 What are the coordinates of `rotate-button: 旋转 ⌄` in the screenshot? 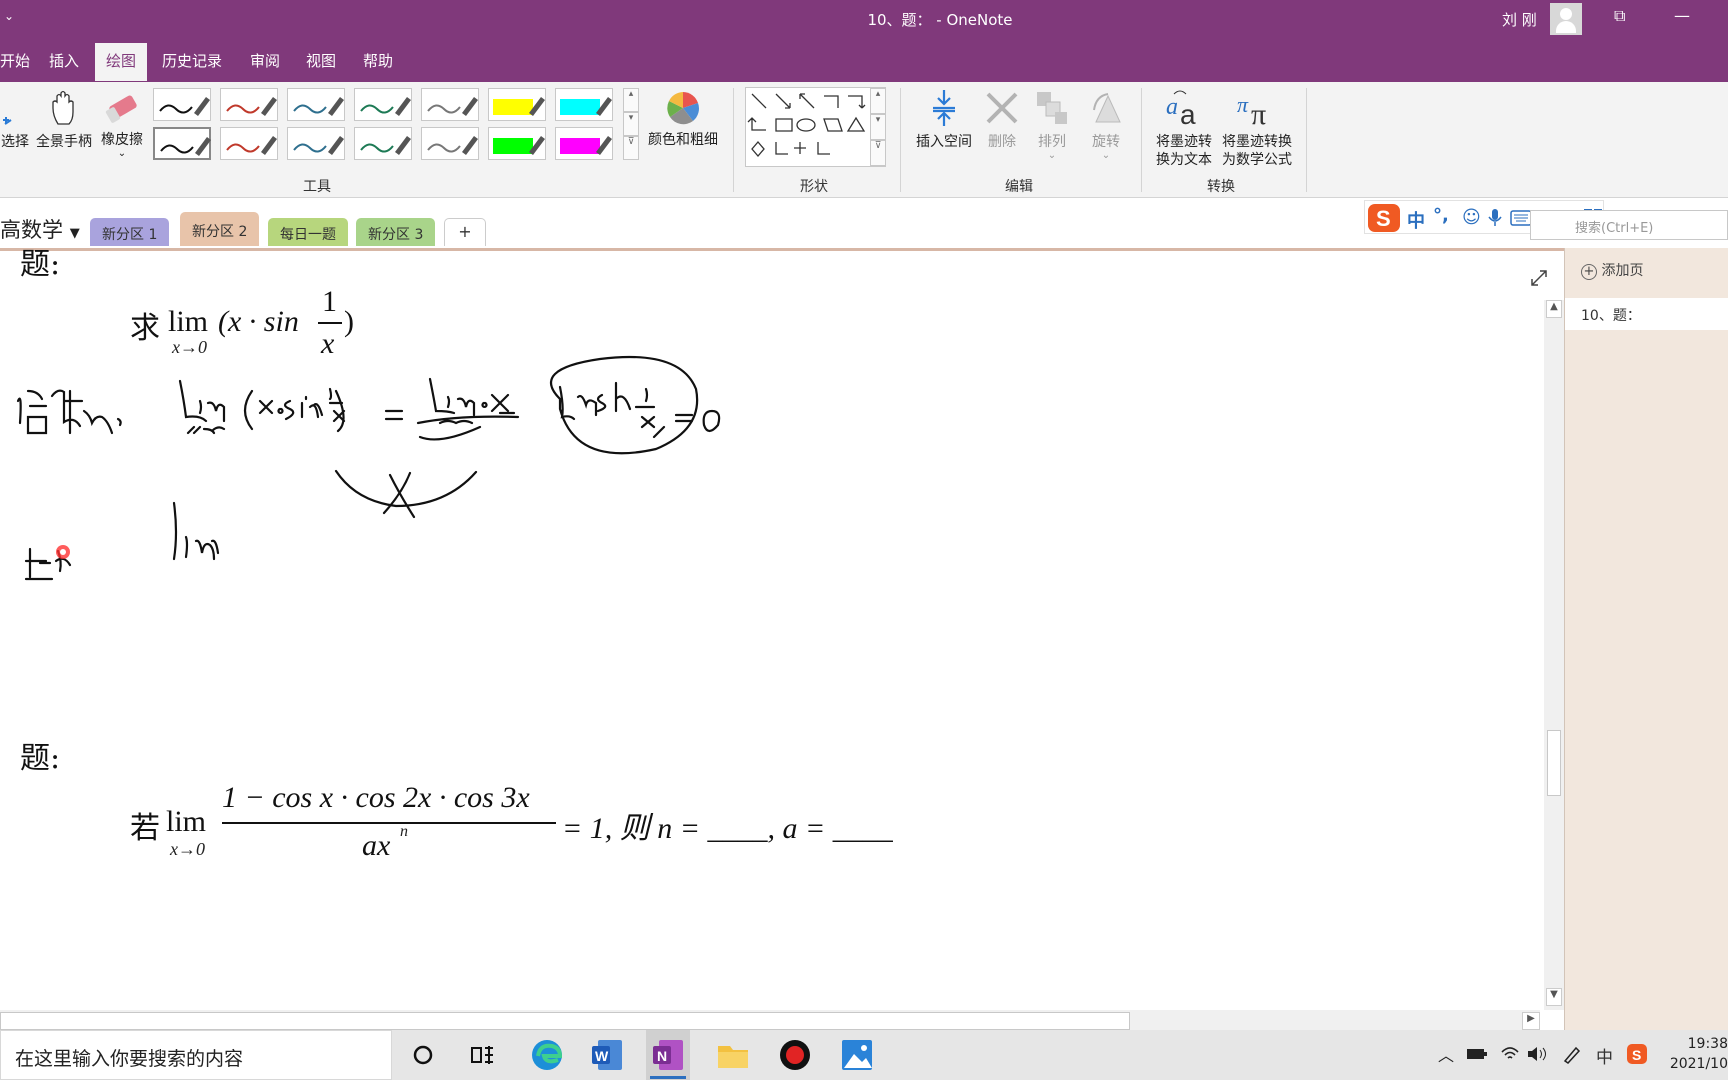 It's located at (1106, 124).